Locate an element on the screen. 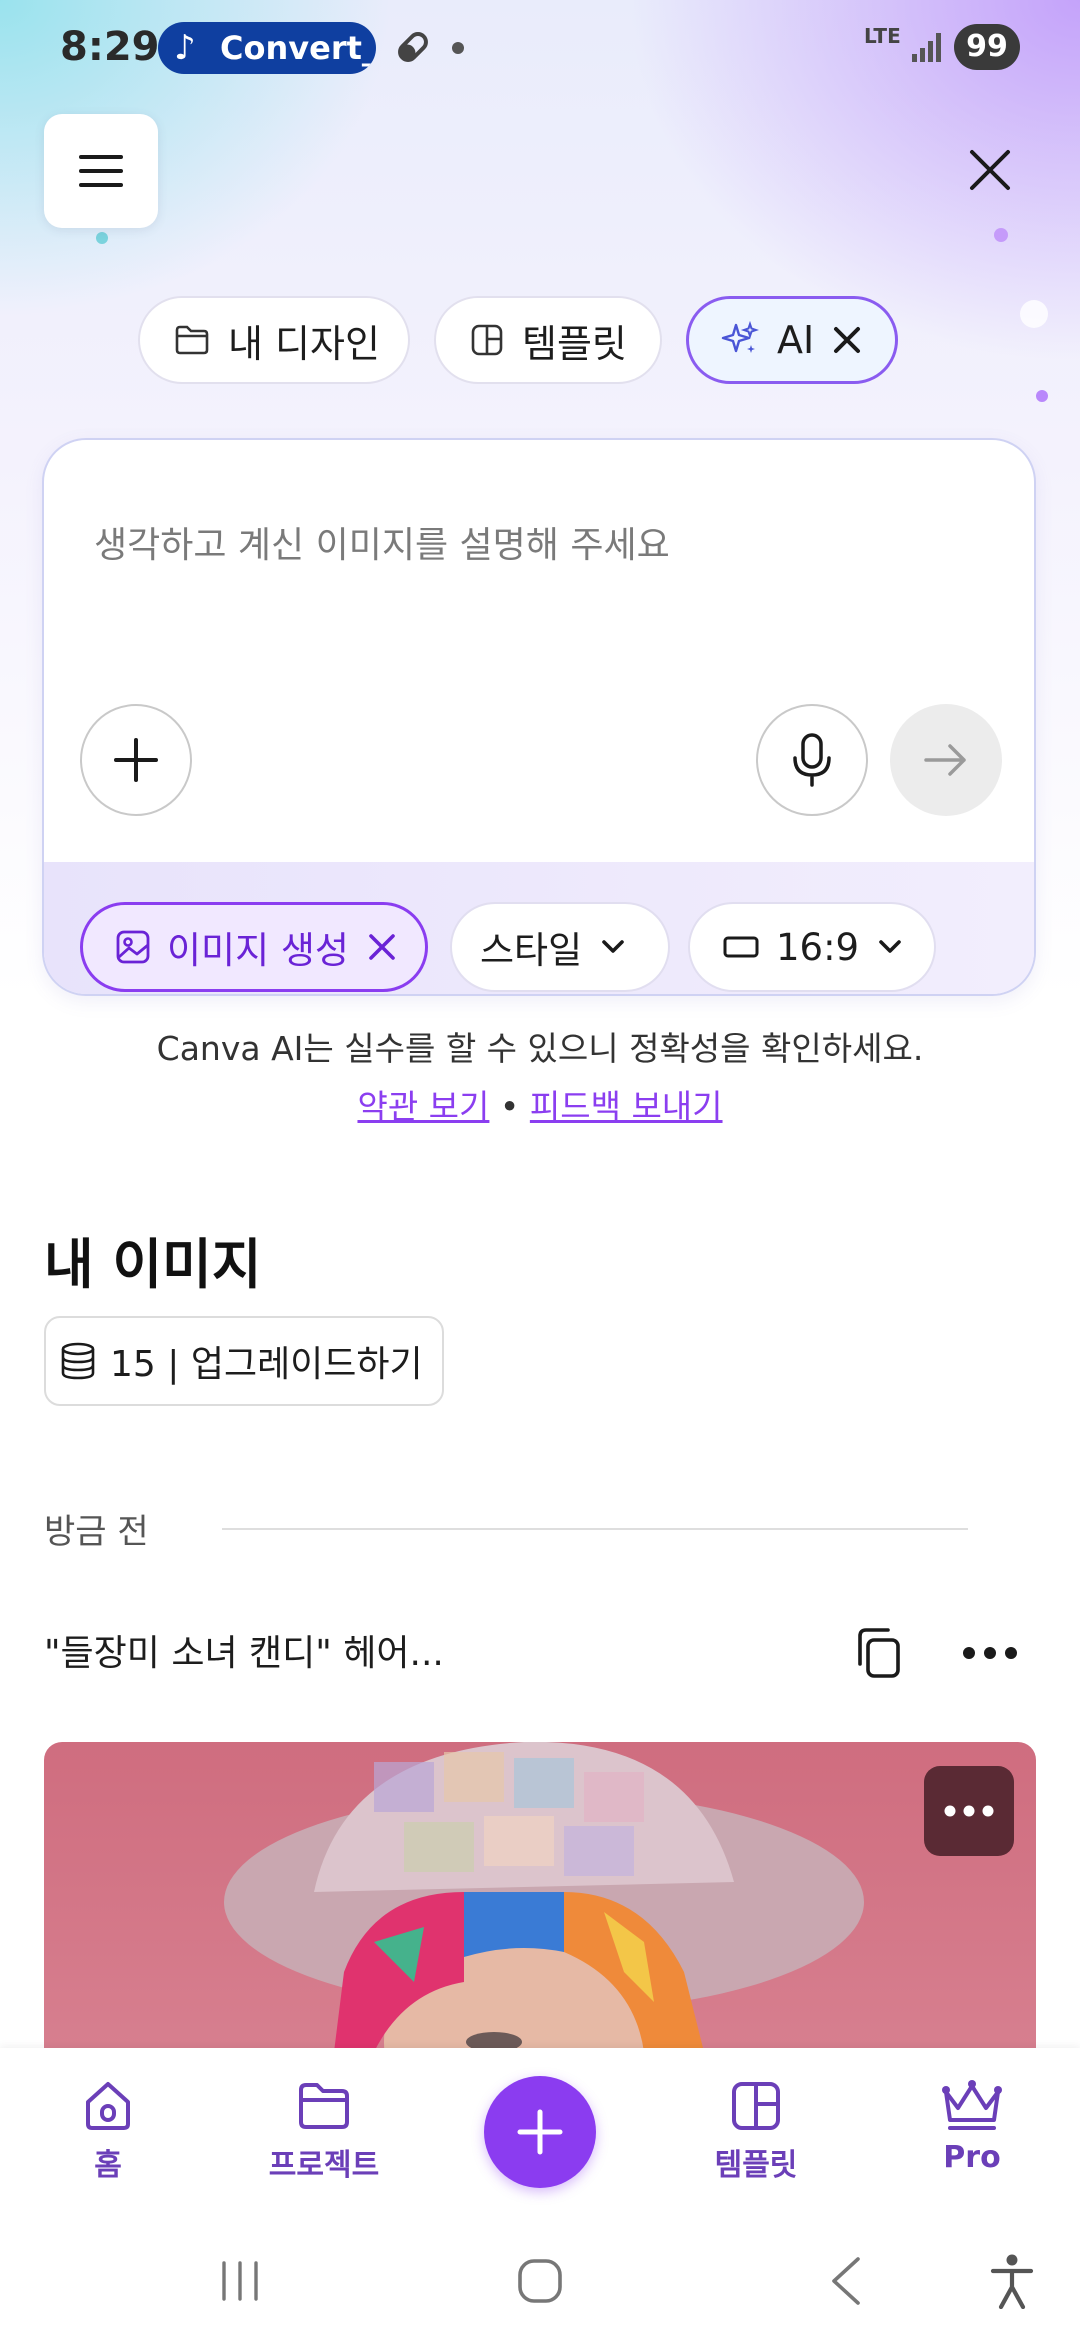 The height and width of the screenshot is (2340, 1080). menu-button is located at coordinates (101, 171).